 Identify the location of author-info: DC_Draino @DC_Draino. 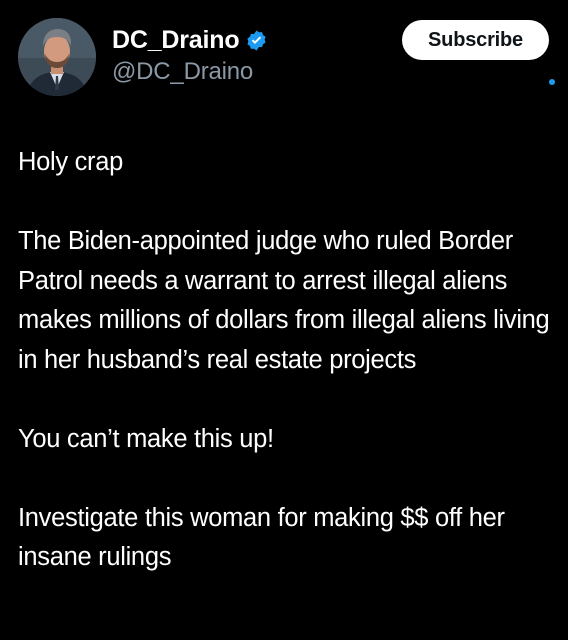
(190, 55).